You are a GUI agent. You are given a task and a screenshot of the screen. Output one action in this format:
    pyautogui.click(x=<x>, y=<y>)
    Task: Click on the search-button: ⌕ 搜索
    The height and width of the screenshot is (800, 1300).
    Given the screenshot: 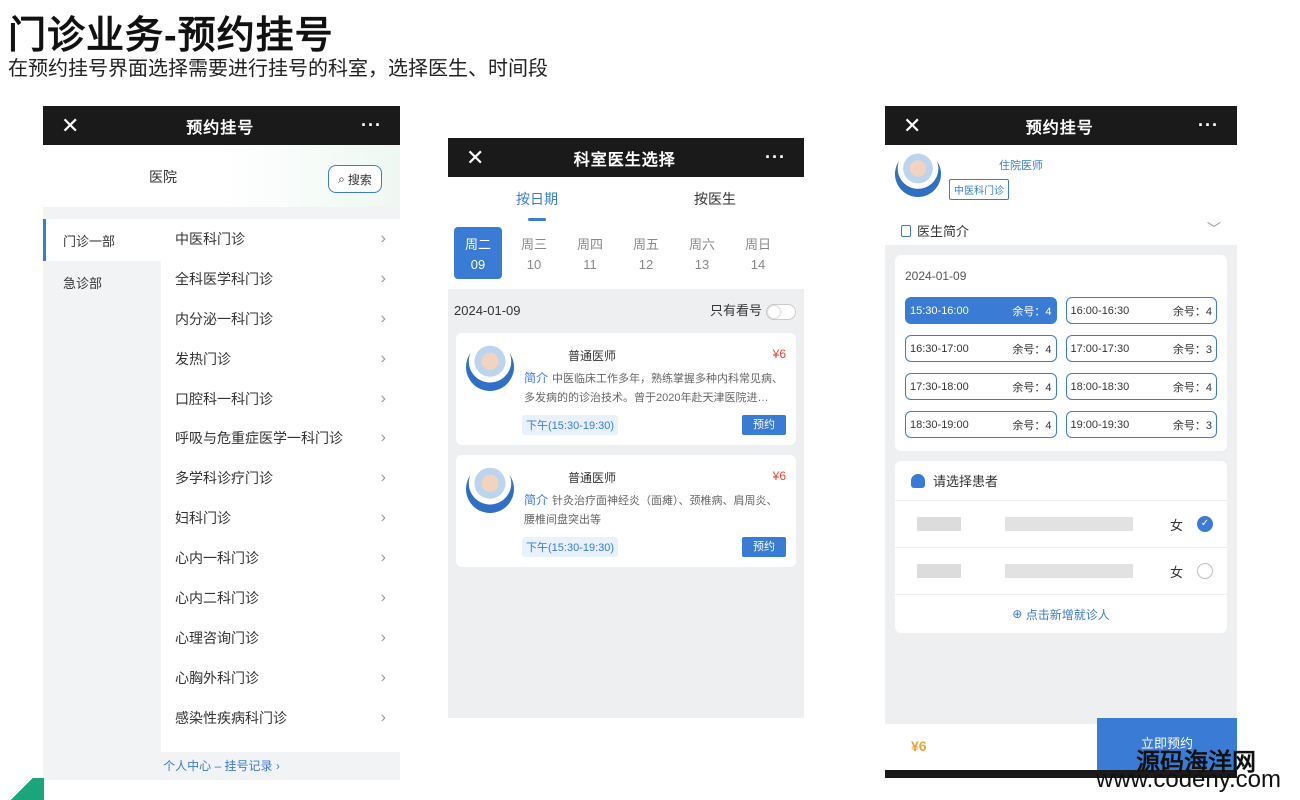 What is the action you would take?
    pyautogui.click(x=355, y=179)
    